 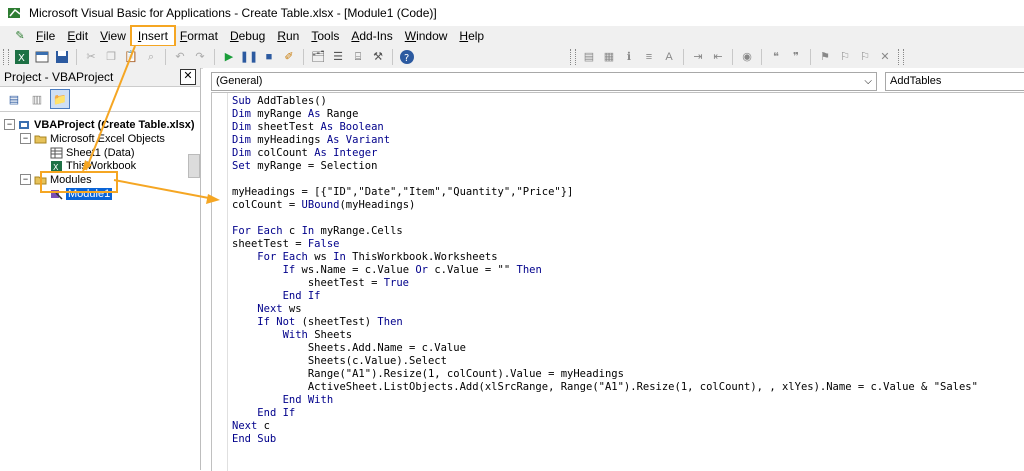 What do you see at coordinates (629, 57) in the screenshot?
I see `quick-info-icon: ℹ` at bounding box center [629, 57].